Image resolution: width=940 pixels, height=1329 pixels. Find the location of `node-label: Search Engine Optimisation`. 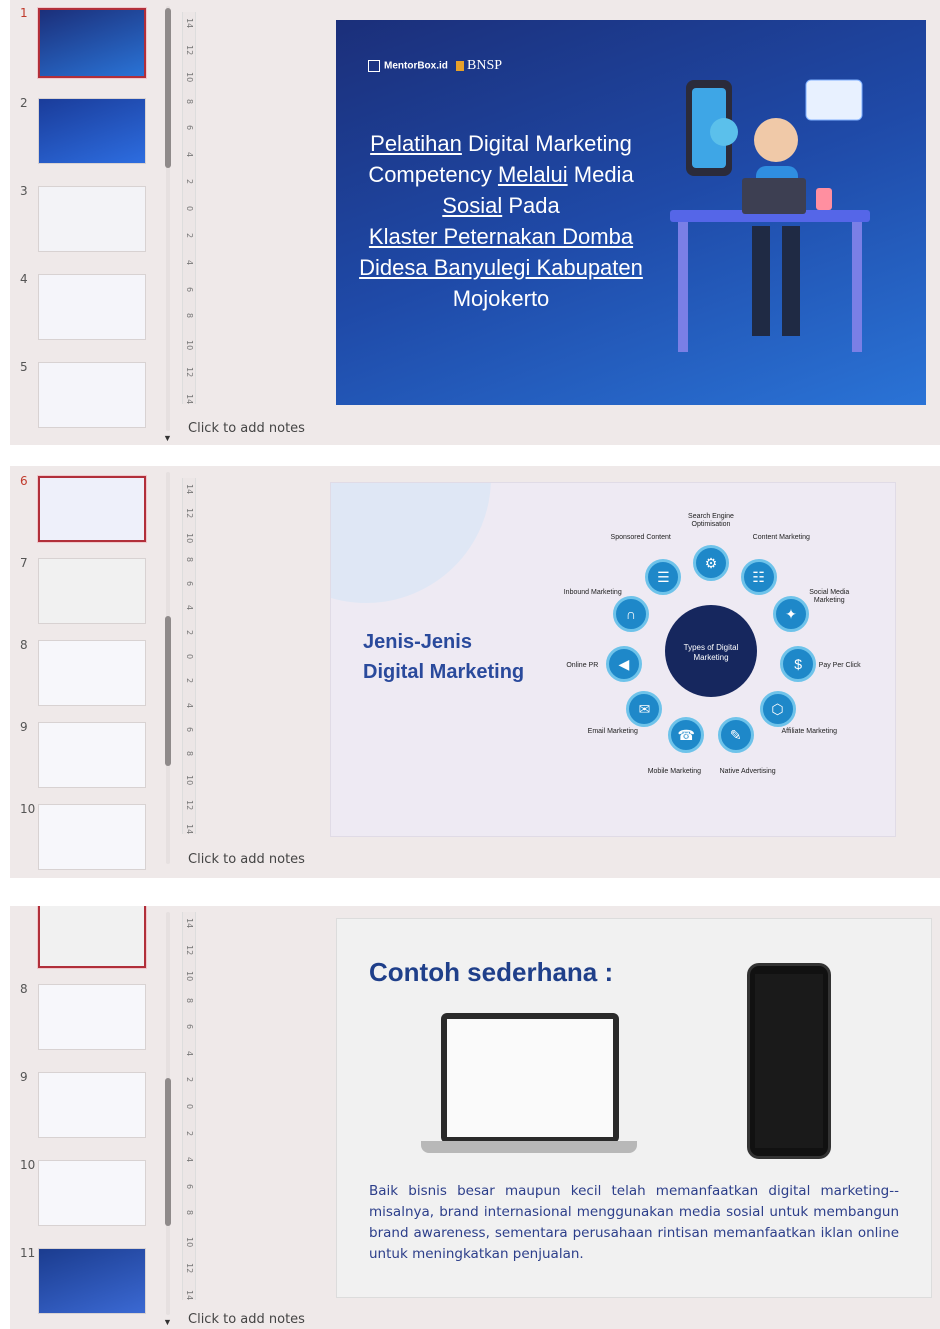

node-label: Search Engine Optimisation is located at coordinates (711, 520).